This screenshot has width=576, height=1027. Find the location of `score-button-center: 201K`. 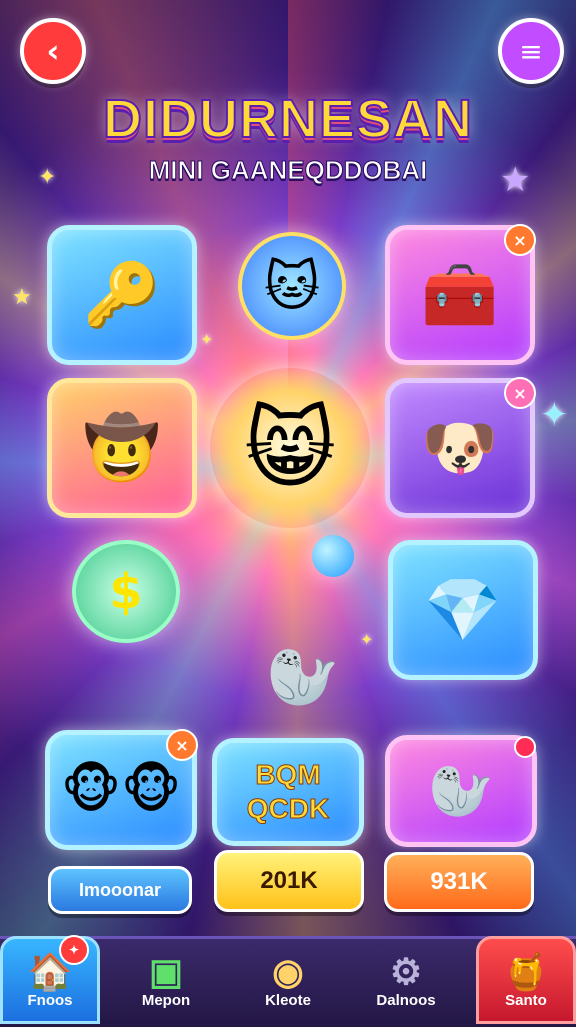

score-button-center: 201K is located at coordinates (289, 881).